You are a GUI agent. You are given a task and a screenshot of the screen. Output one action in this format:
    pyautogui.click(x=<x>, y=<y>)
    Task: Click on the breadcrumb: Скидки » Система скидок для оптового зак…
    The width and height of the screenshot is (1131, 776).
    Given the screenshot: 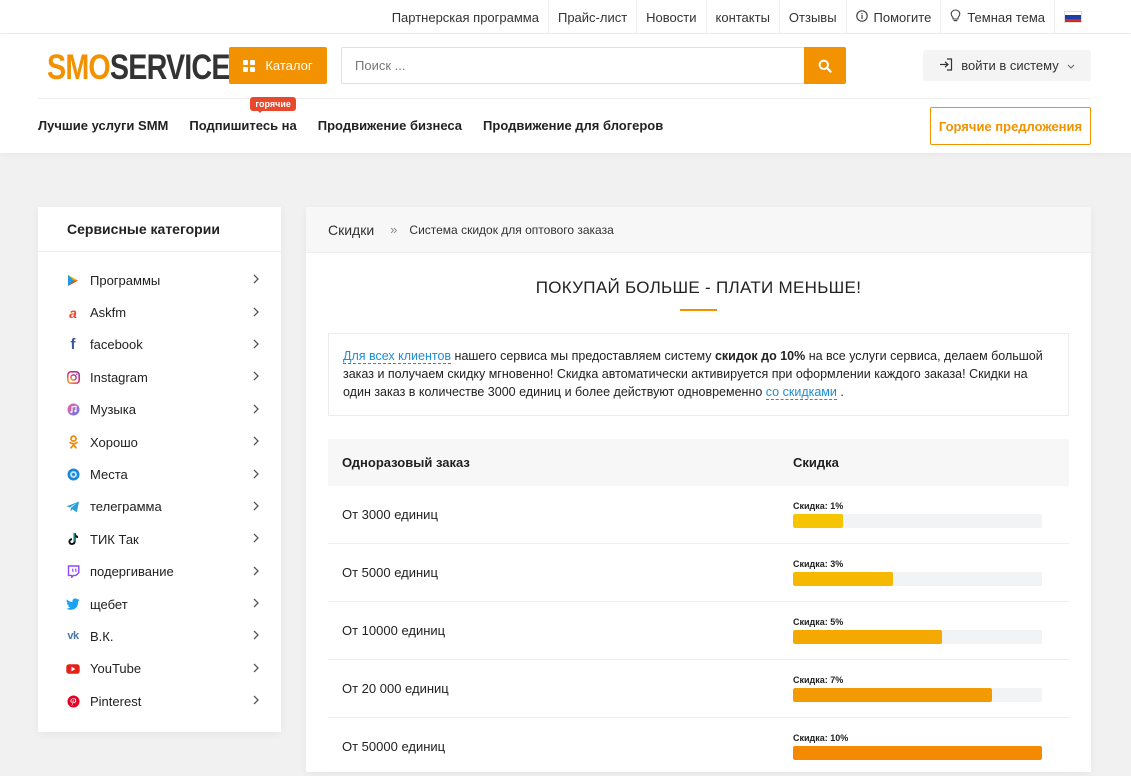 What is the action you would take?
    pyautogui.click(x=698, y=230)
    